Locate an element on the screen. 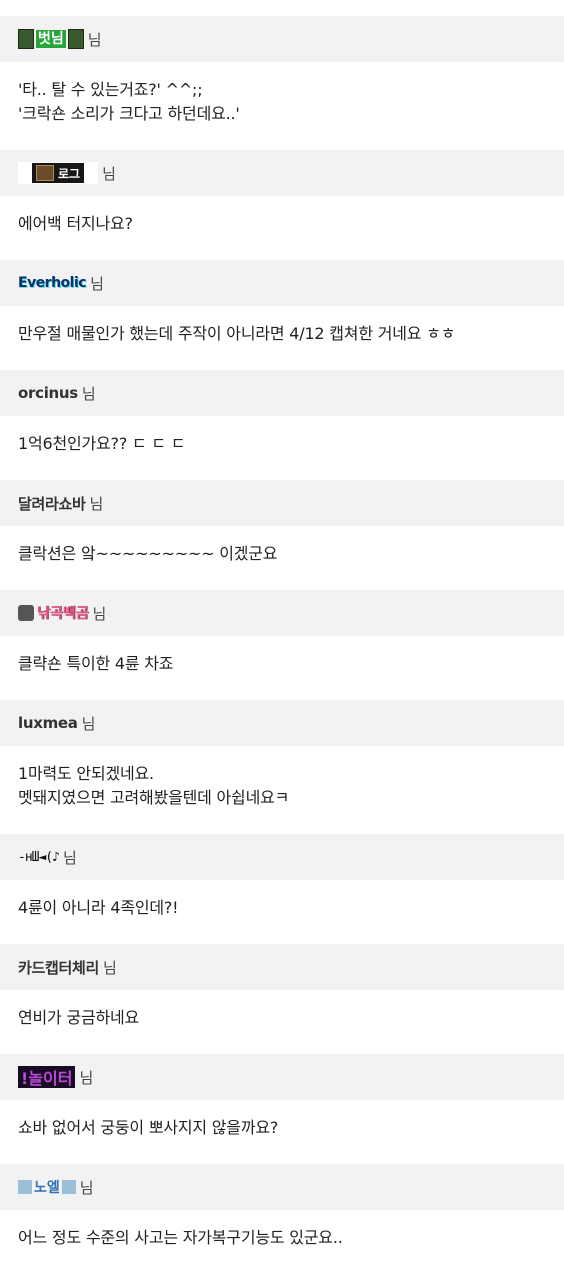  nickname-image: !놀이터 is located at coordinates (47, 1077).